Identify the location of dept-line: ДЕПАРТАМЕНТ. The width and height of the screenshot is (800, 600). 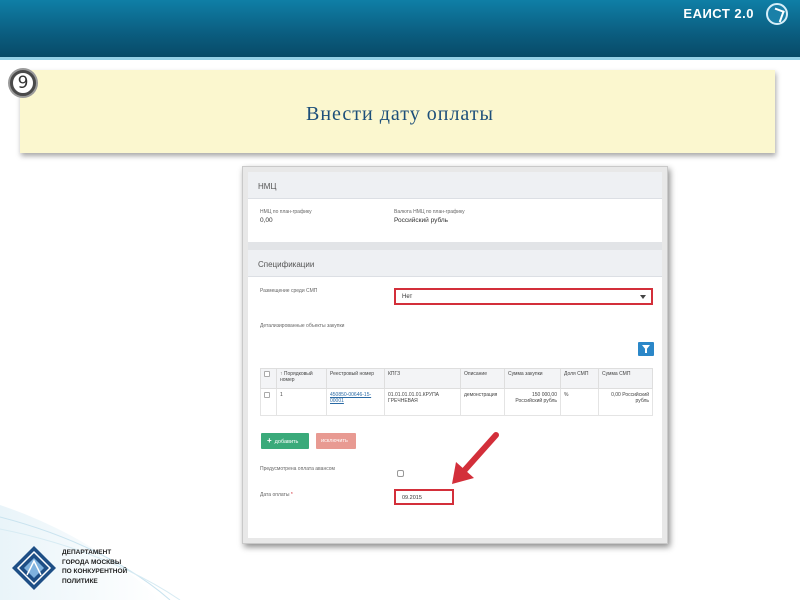
(87, 552).